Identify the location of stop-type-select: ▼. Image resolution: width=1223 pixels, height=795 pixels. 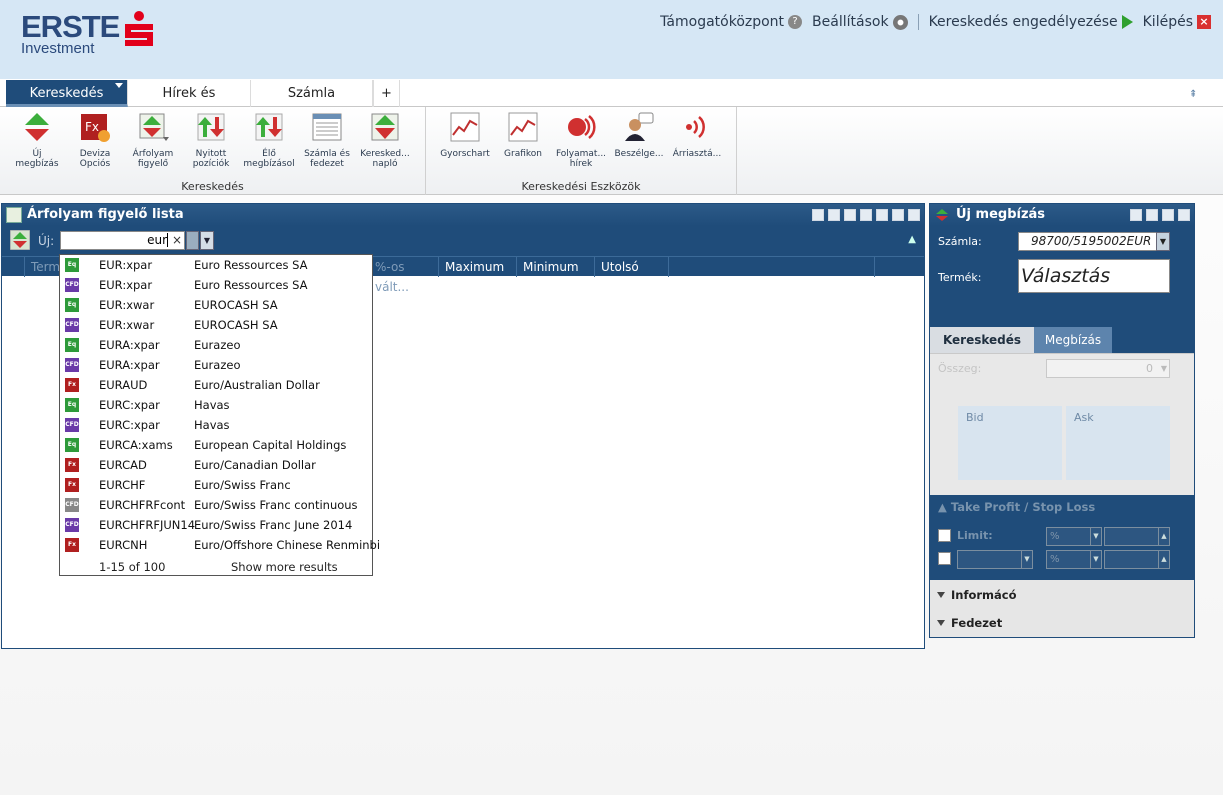
(995, 559).